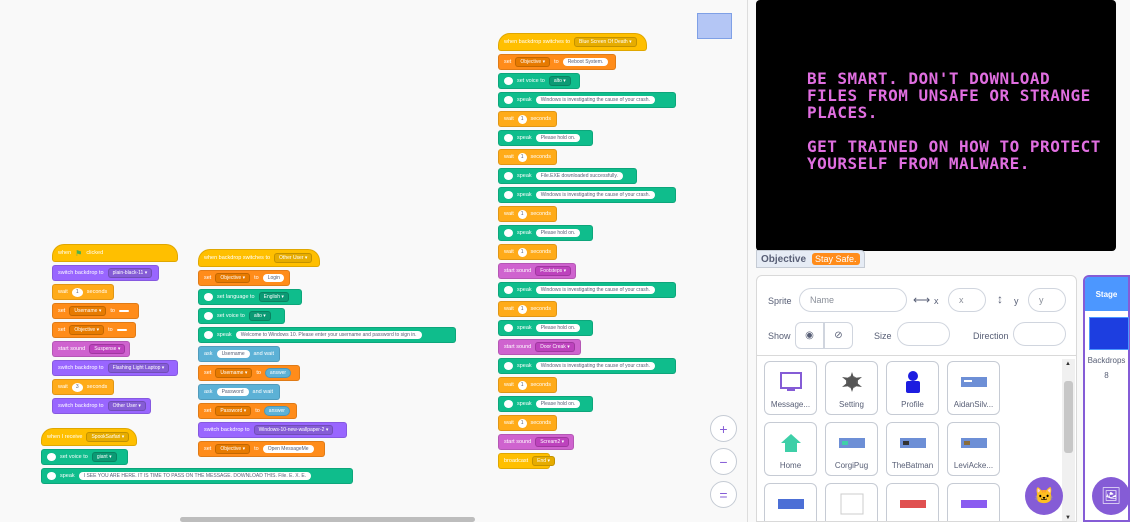  Describe the element at coordinates (967, 300) in the screenshot. I see `x-input: x` at that location.